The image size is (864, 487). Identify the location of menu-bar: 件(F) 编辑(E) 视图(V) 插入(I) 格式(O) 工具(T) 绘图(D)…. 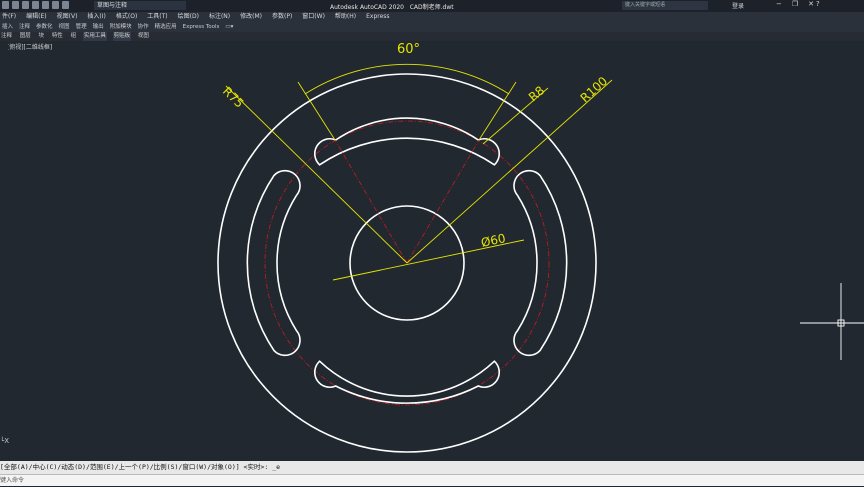
(432, 17).